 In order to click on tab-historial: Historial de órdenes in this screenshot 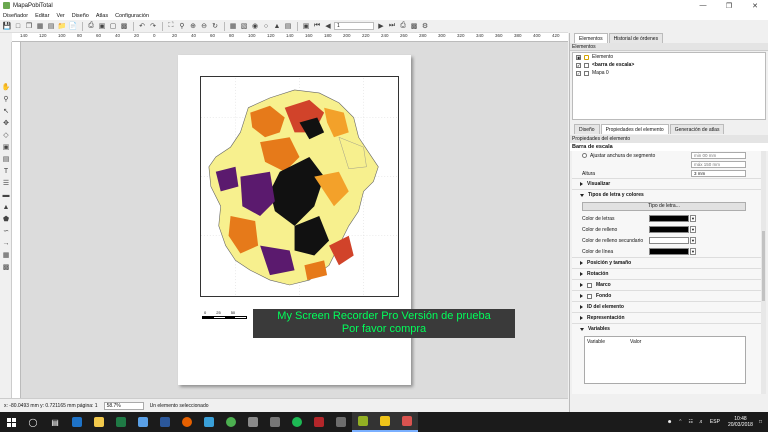, I will do `click(636, 38)`.